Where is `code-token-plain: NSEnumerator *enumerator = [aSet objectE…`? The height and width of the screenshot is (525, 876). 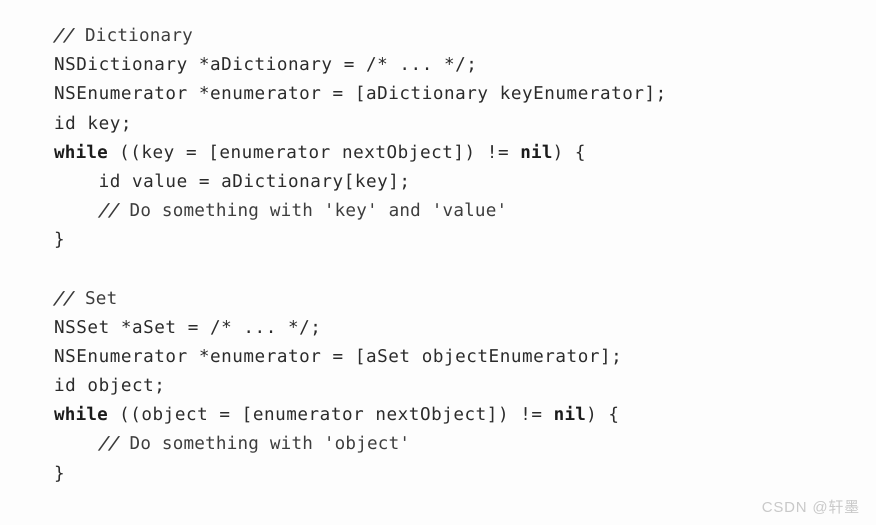 code-token-plain: NSEnumerator *enumerator = [aSet objectE… is located at coordinates (338, 356).